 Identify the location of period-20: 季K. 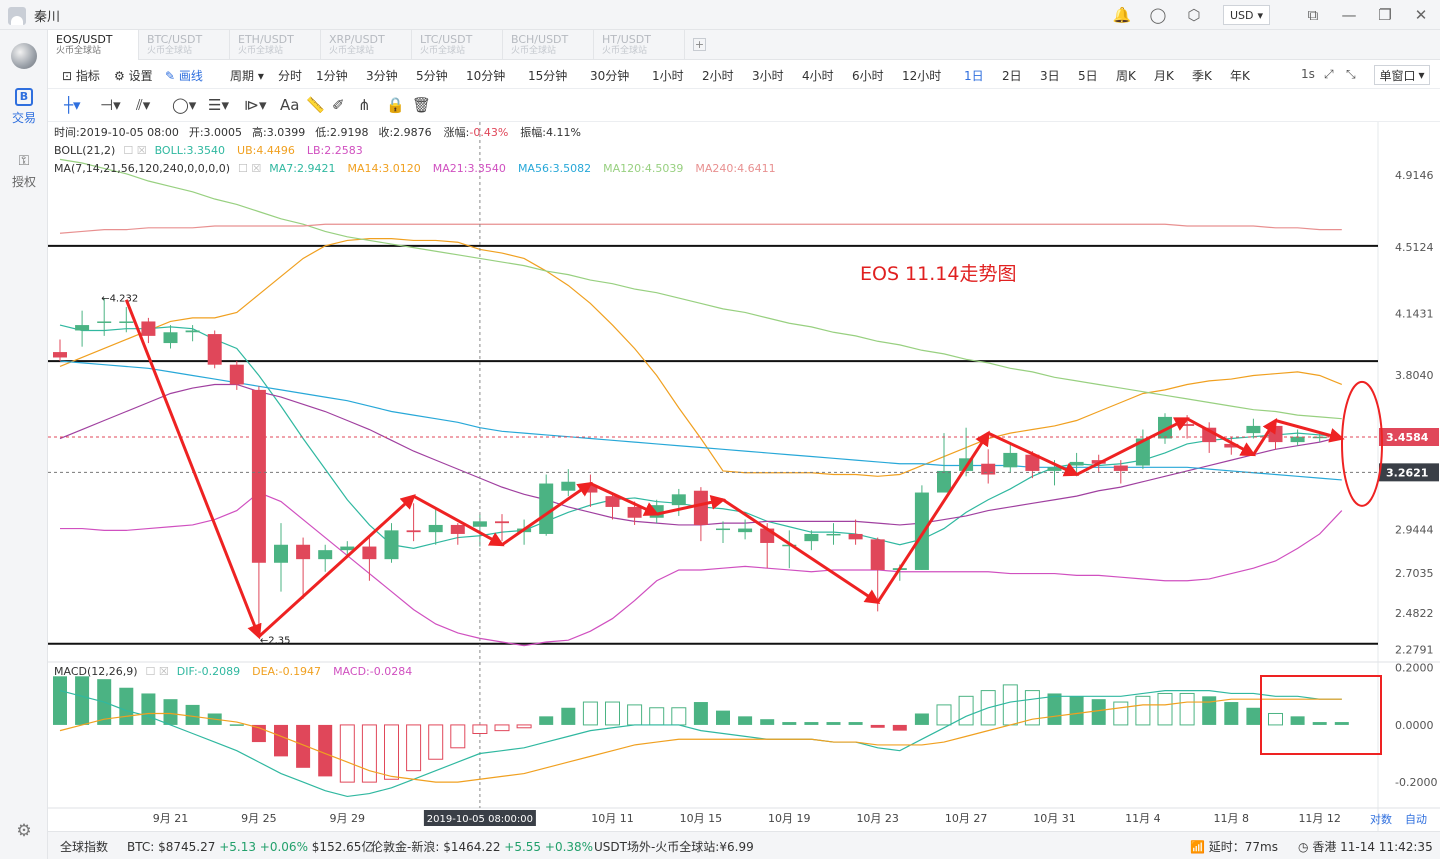
(1202, 75).